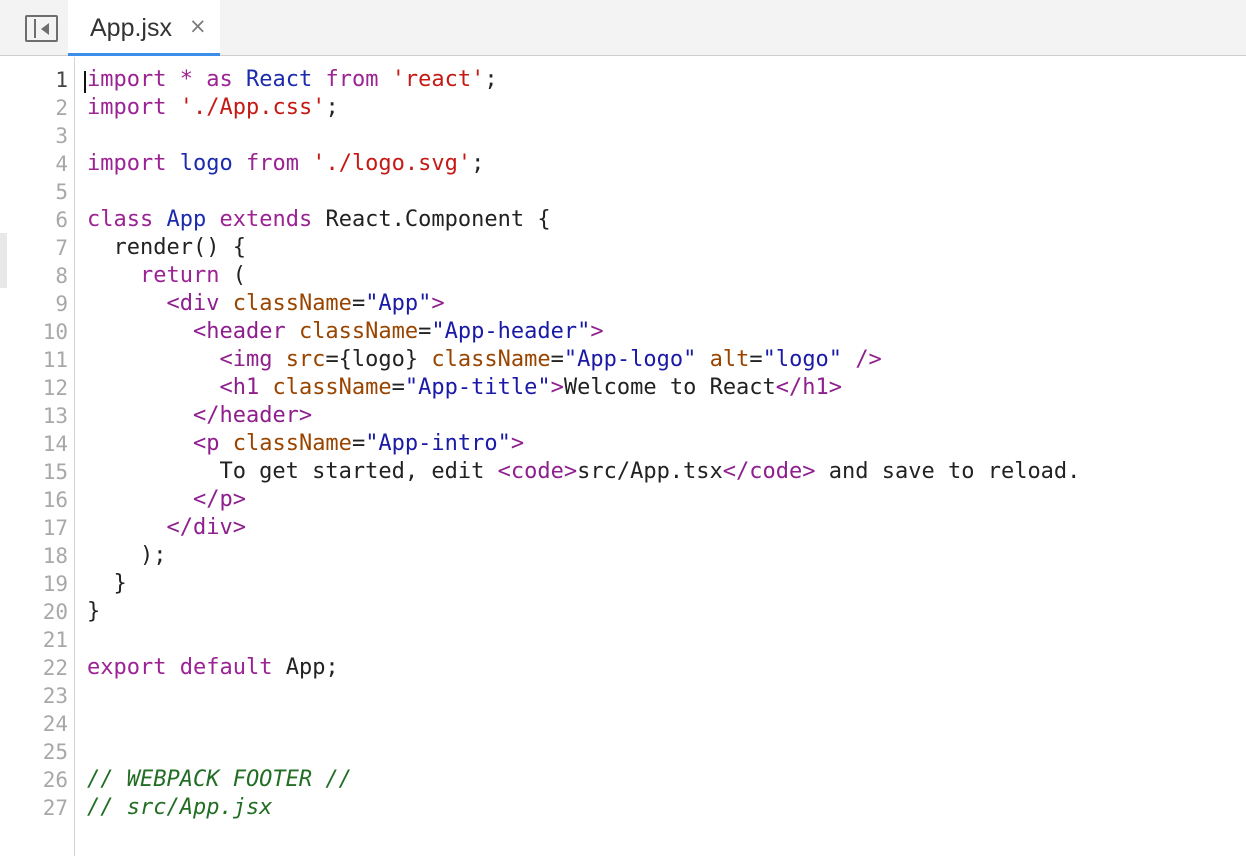  I want to click on code-line-6: class App extends React.Component {, so click(662, 220).